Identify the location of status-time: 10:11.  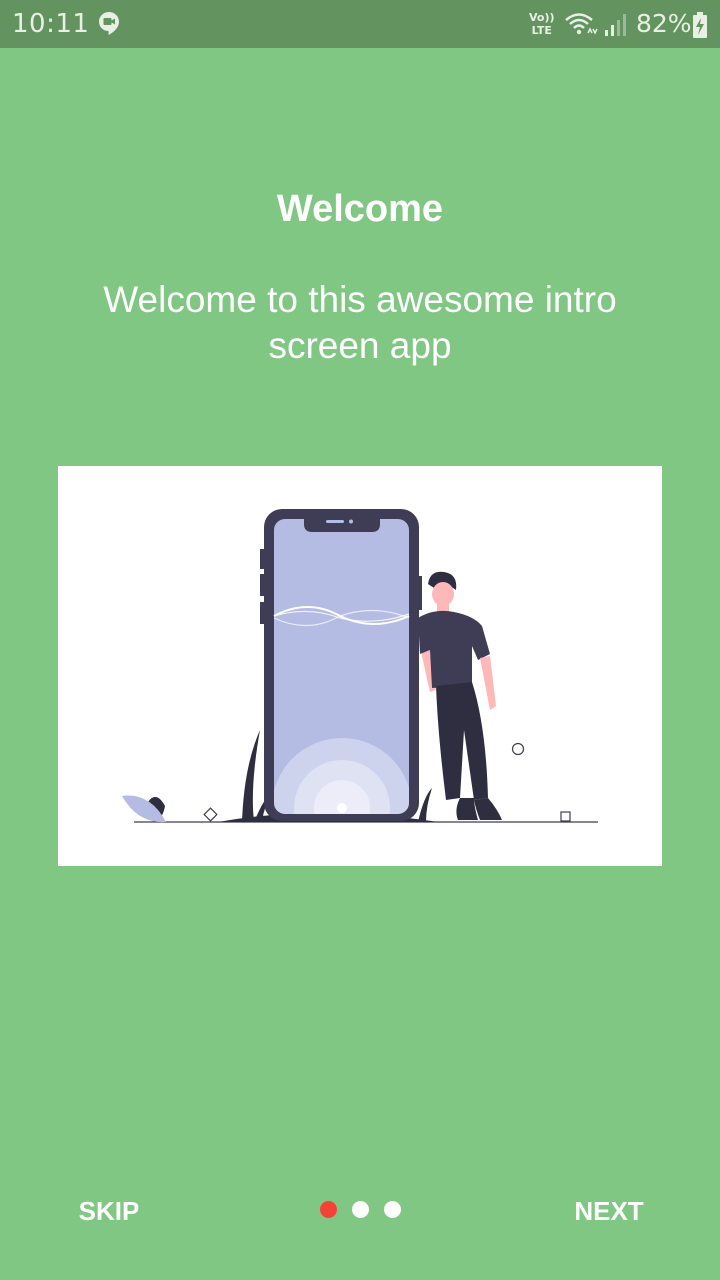
(51, 24).